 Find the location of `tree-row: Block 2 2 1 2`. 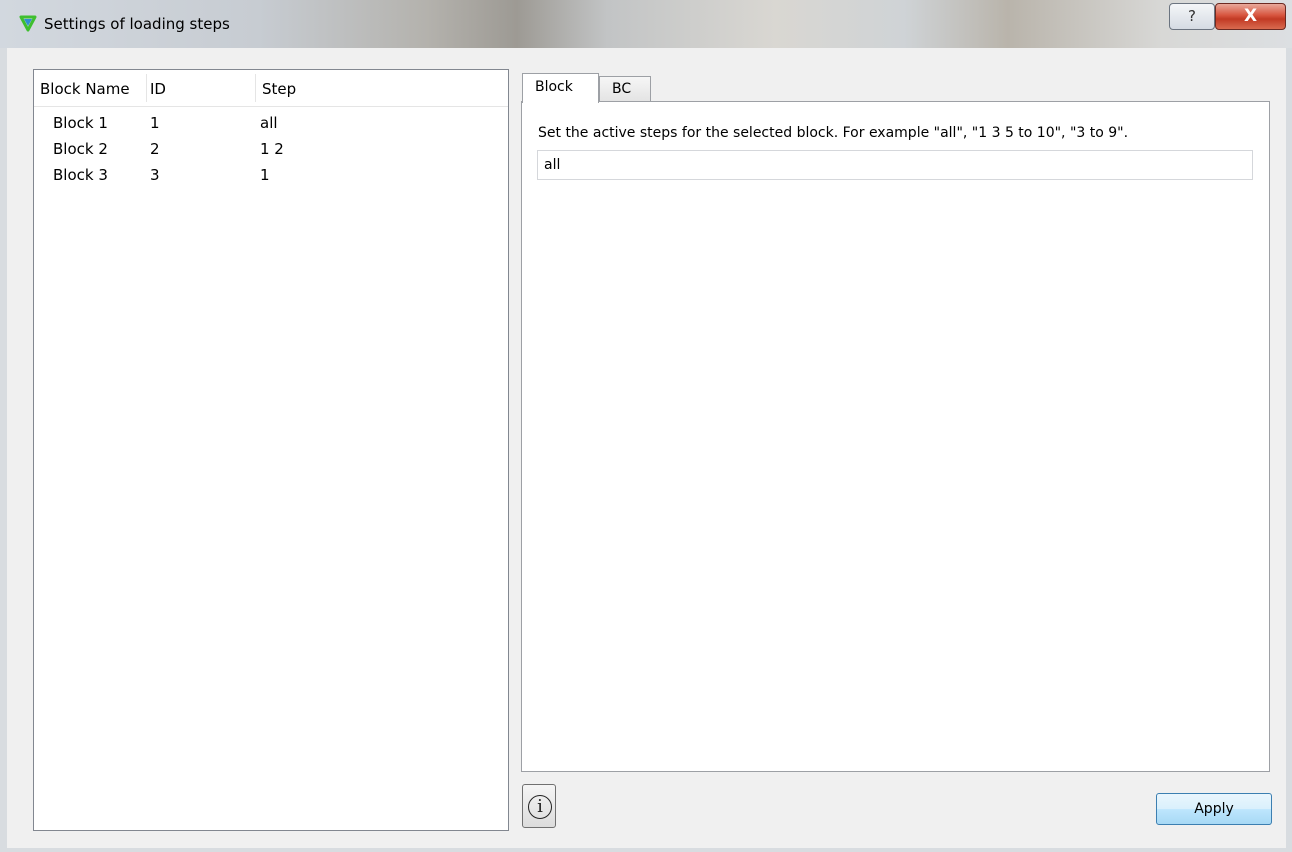

tree-row: Block 2 2 1 2 is located at coordinates (271, 151).